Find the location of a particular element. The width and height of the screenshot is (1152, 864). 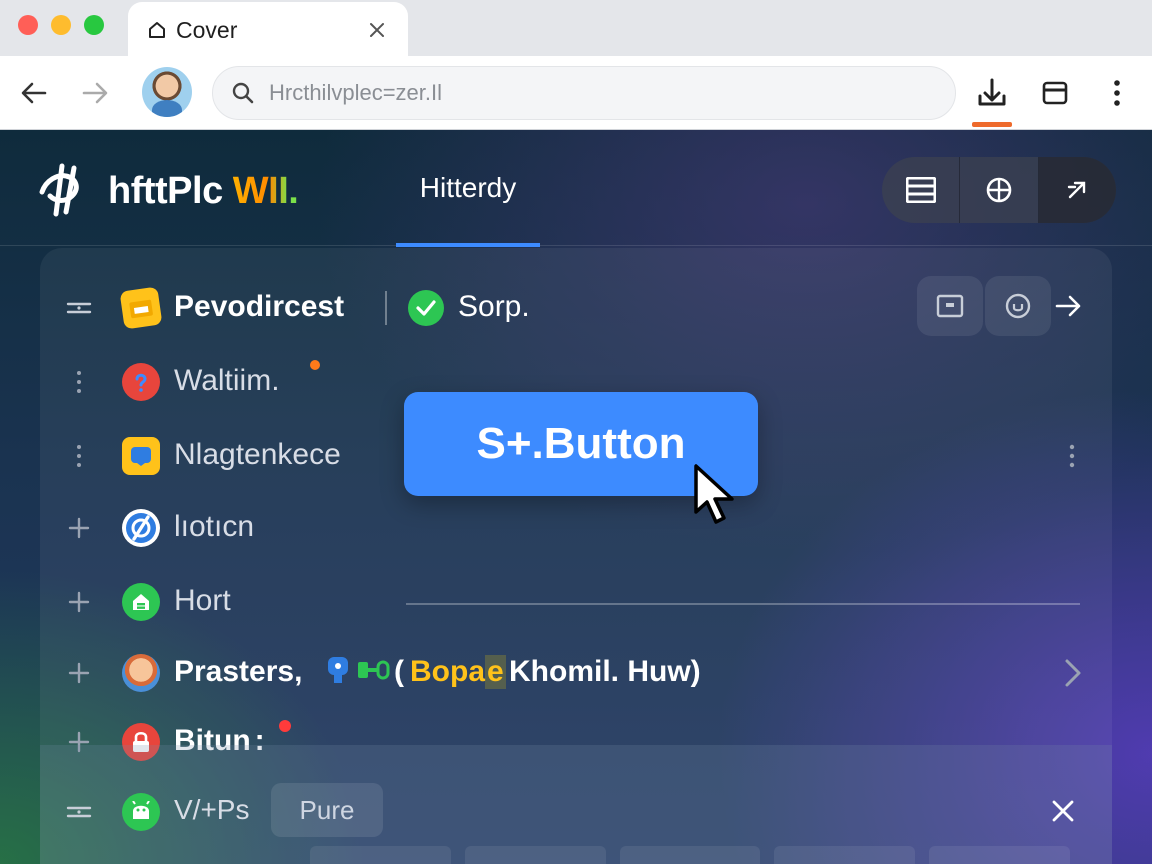

list-item: lıotıcn is located at coordinates (576, 528).